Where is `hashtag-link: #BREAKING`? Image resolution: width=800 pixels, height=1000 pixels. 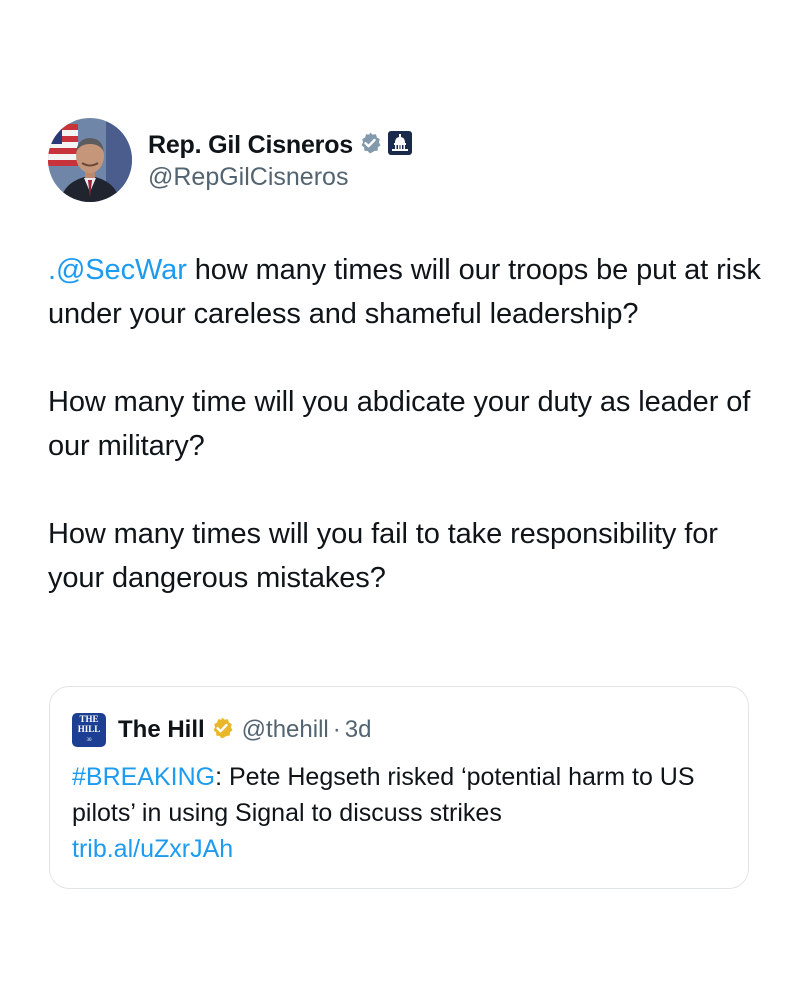
hashtag-link: #BREAKING is located at coordinates (143, 777).